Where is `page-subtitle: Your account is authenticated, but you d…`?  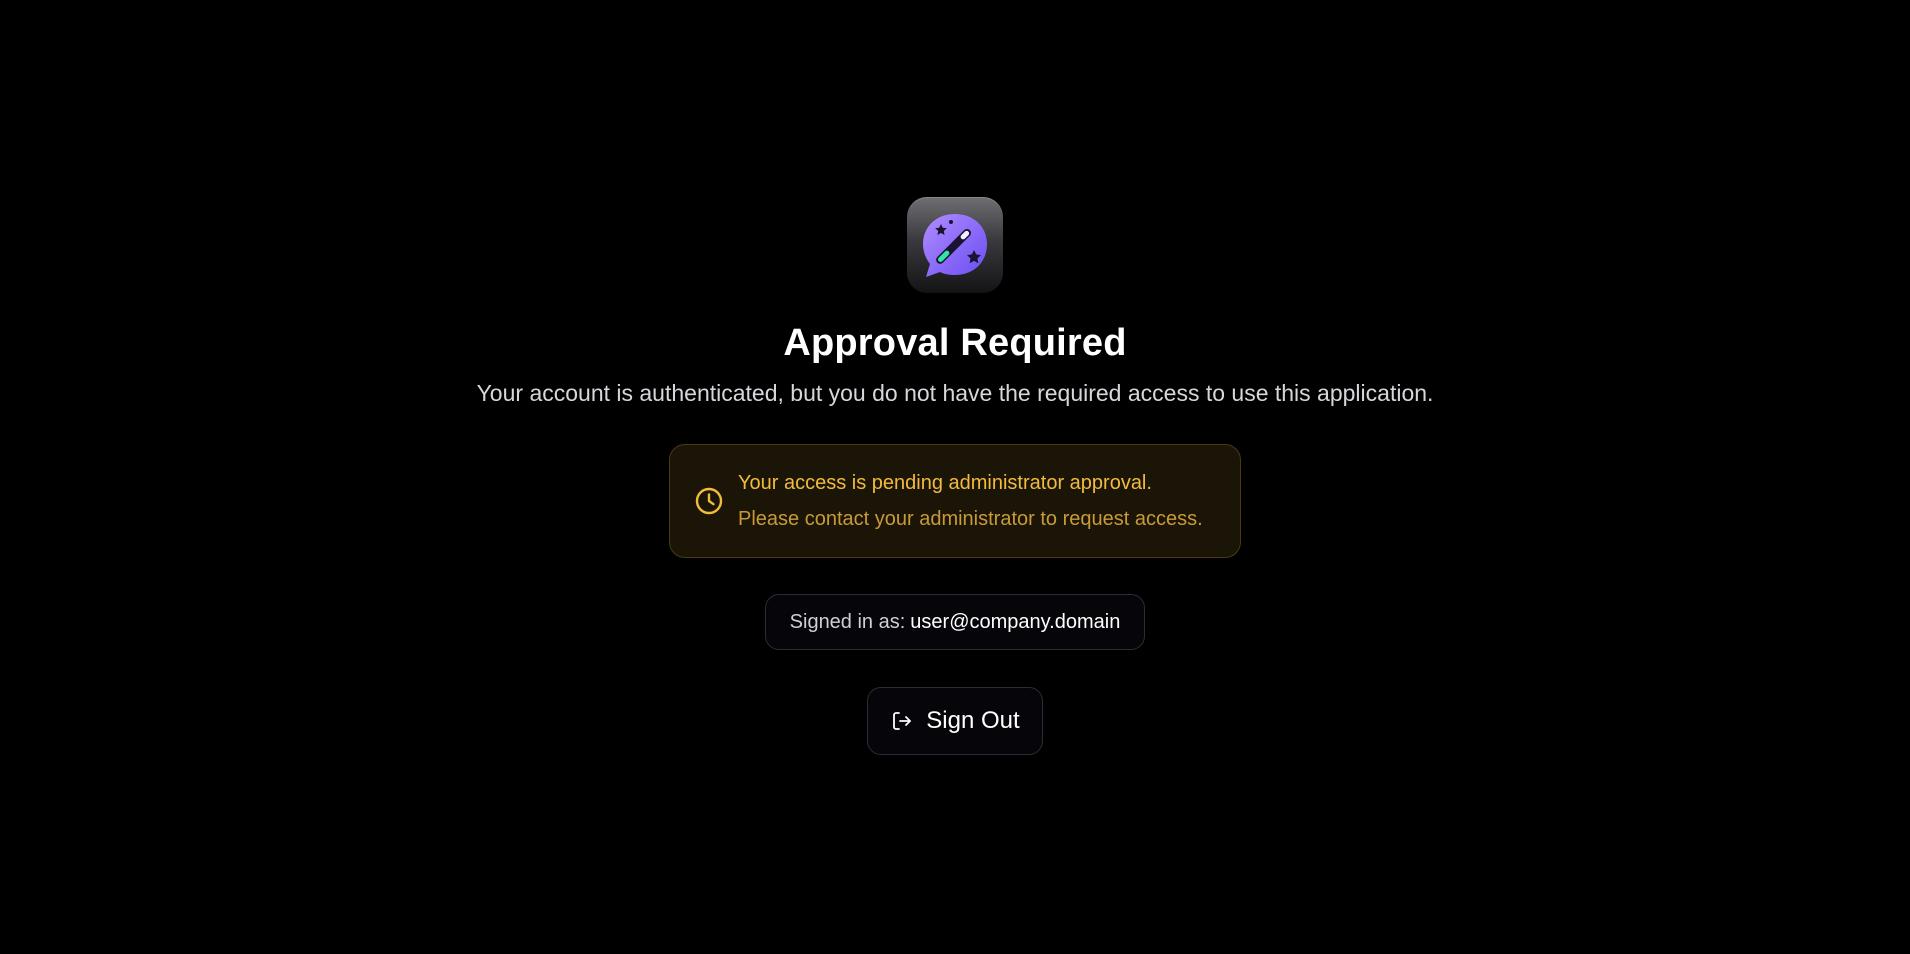
page-subtitle: Your account is authenticated, but you d… is located at coordinates (955, 393).